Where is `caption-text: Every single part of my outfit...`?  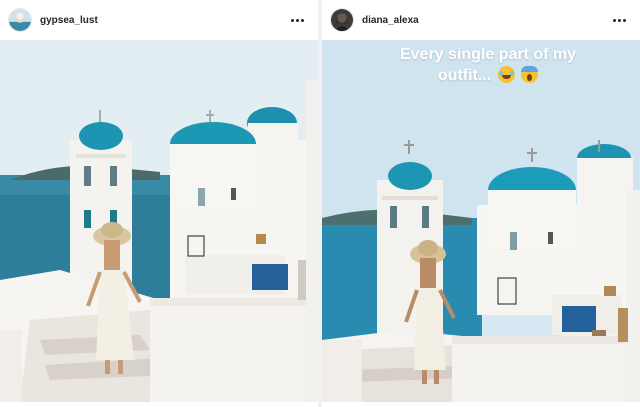 caption-text: Every single part of my outfit... is located at coordinates (488, 65).